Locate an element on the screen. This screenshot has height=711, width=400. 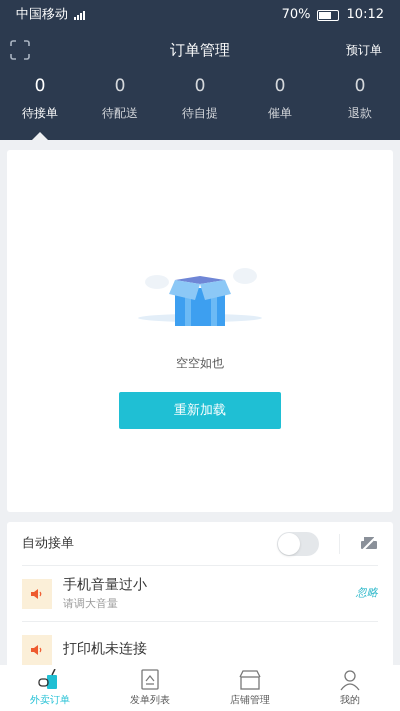
bottom-nav-tab: 我的 is located at coordinates (350, 688).